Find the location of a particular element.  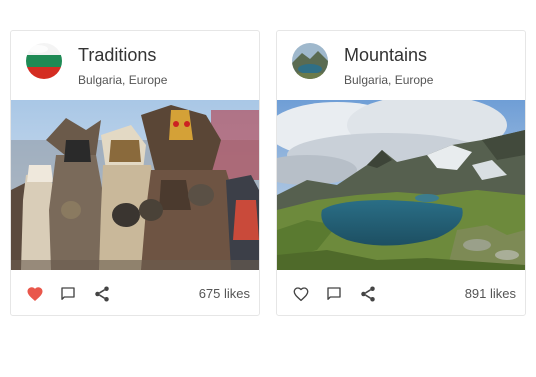

heart-outline-icon is located at coordinates (301, 294).